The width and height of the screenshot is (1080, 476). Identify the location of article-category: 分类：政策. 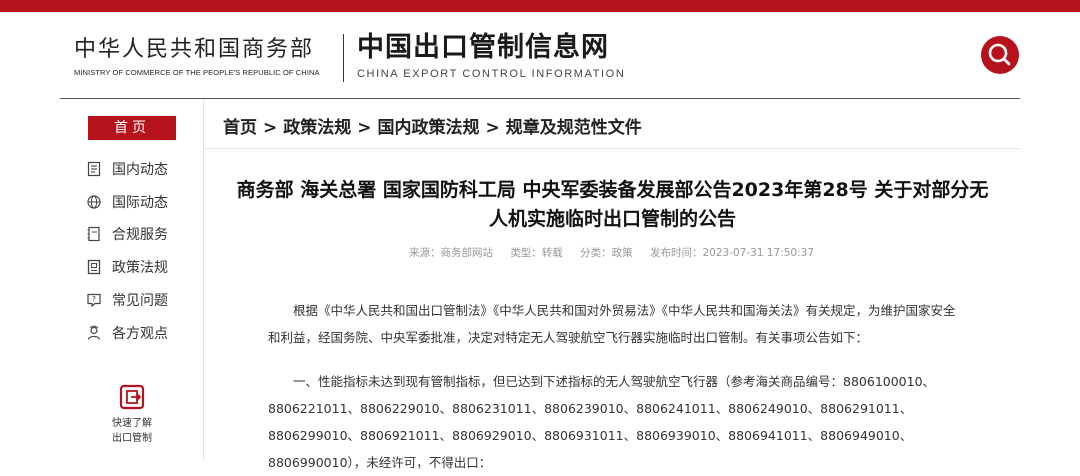
(606, 253).